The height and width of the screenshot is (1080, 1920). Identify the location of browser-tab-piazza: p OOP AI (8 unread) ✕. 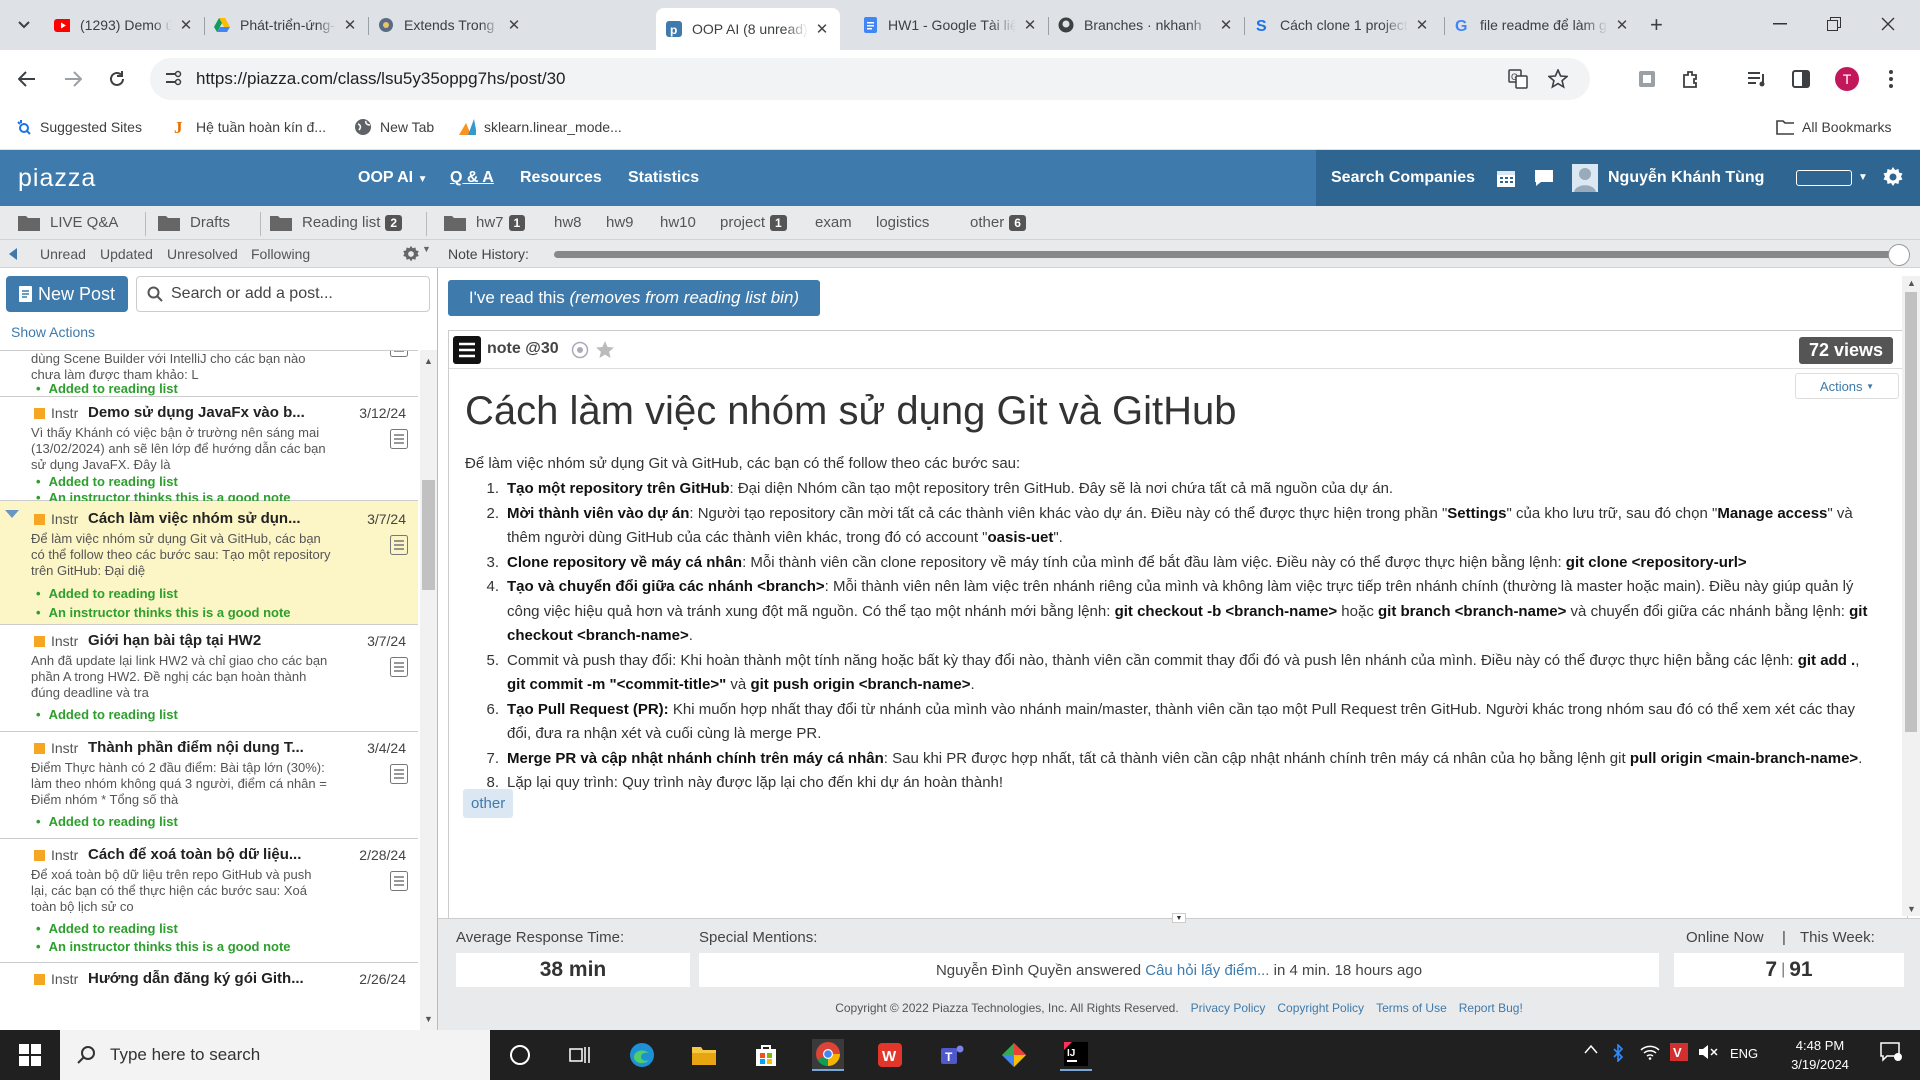
(748, 29).